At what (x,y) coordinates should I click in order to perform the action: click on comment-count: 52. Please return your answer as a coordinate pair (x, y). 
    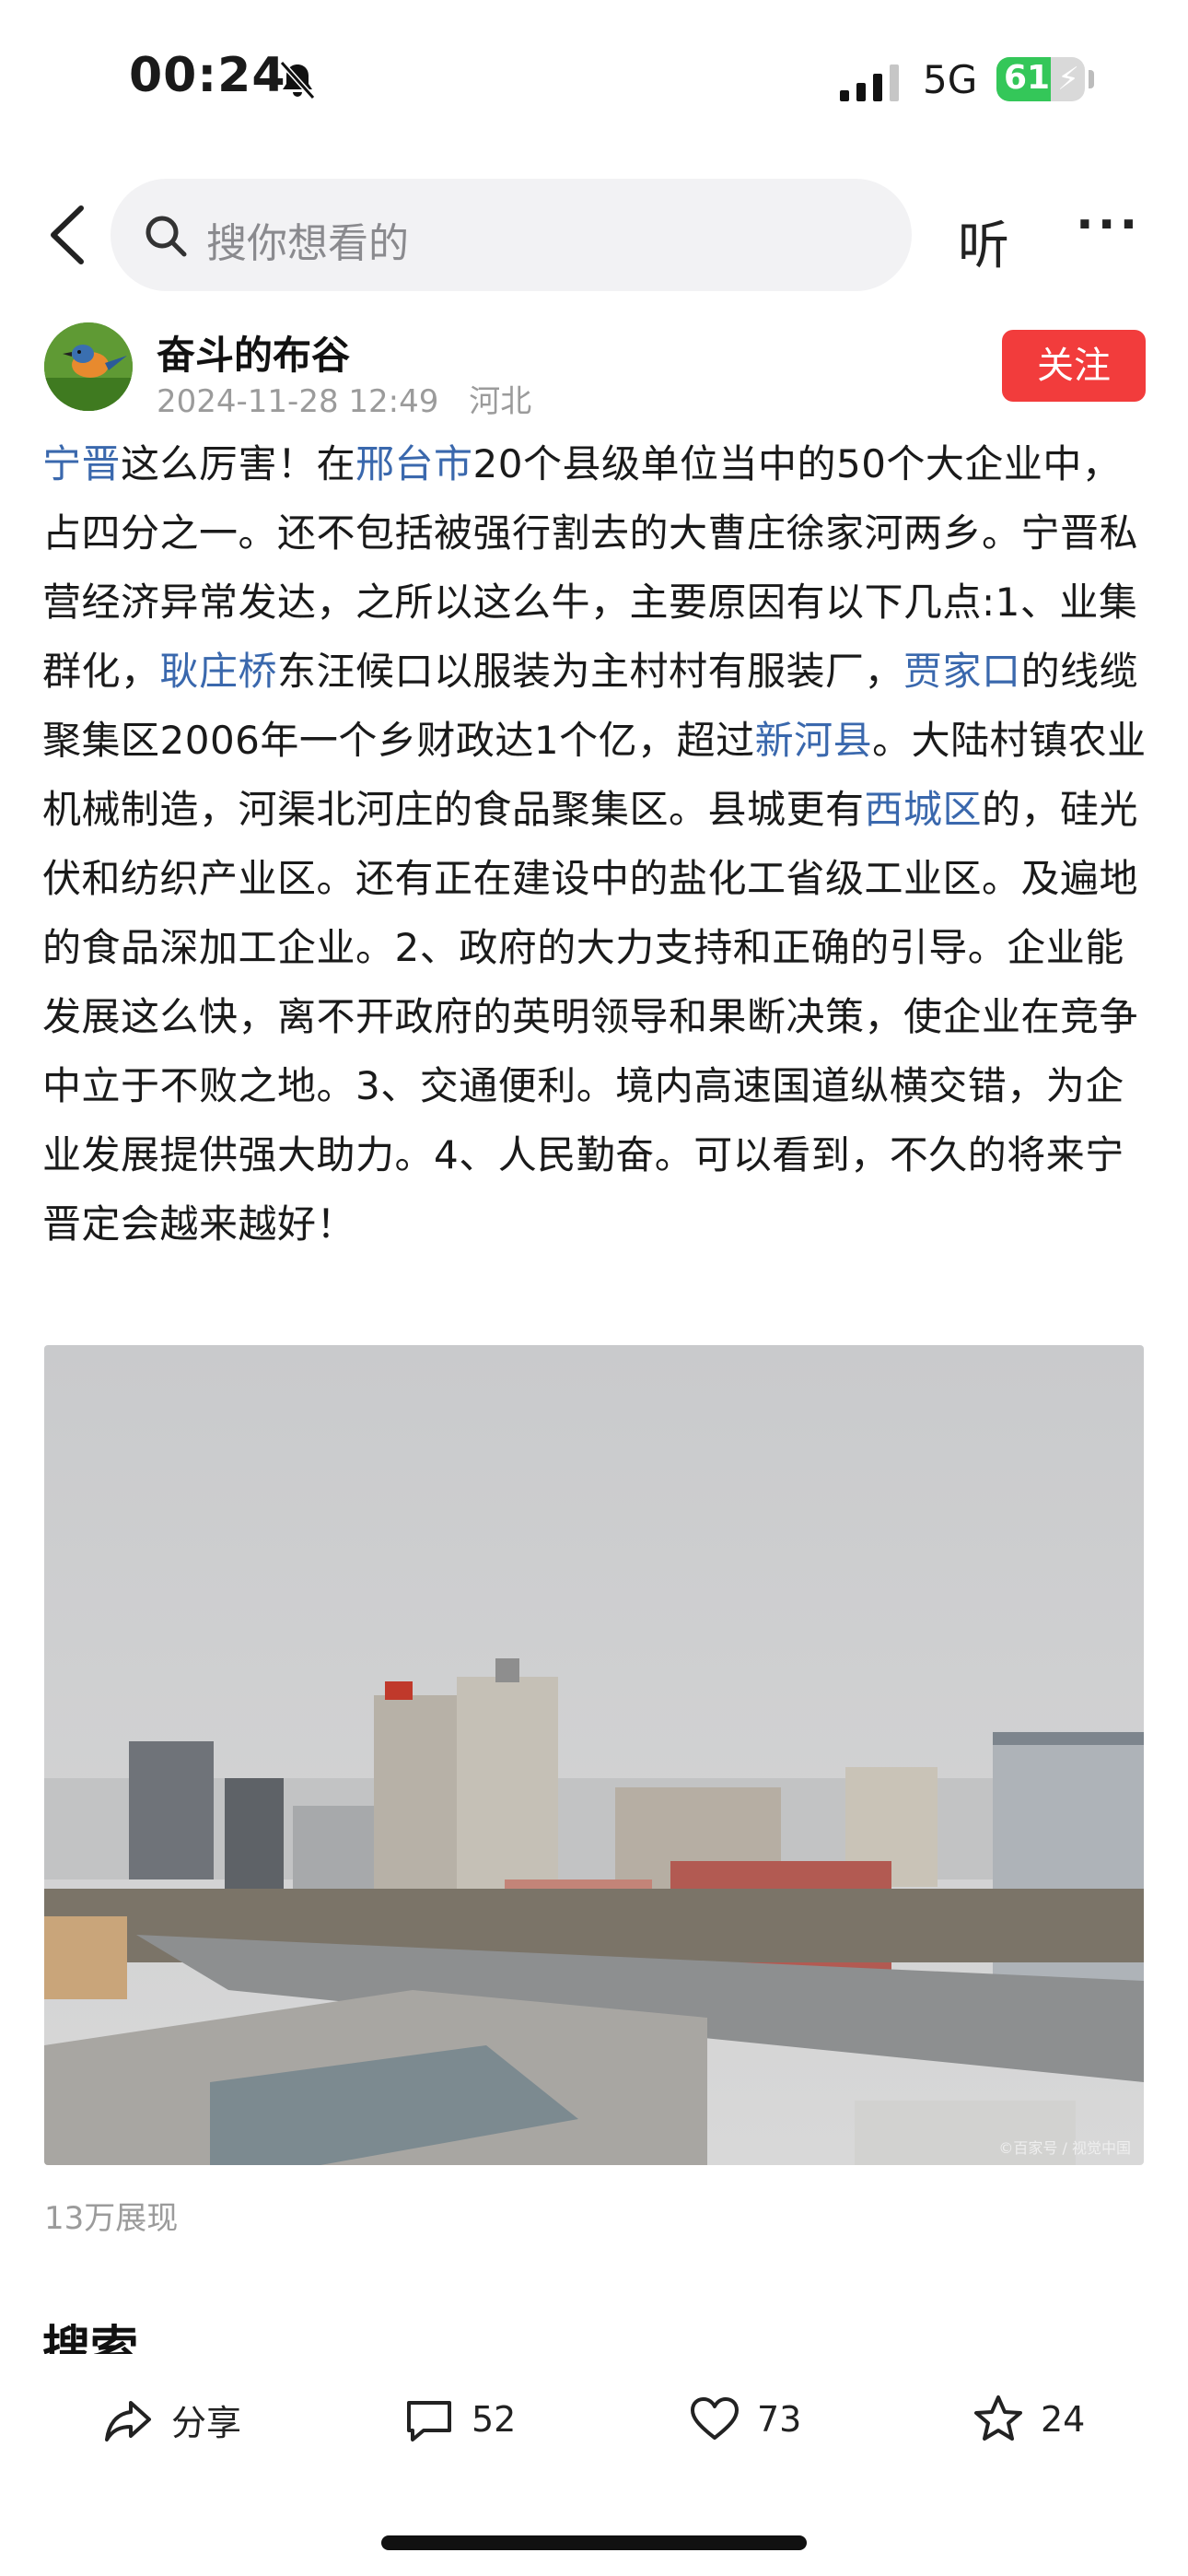
    Looking at the image, I should click on (494, 2419).